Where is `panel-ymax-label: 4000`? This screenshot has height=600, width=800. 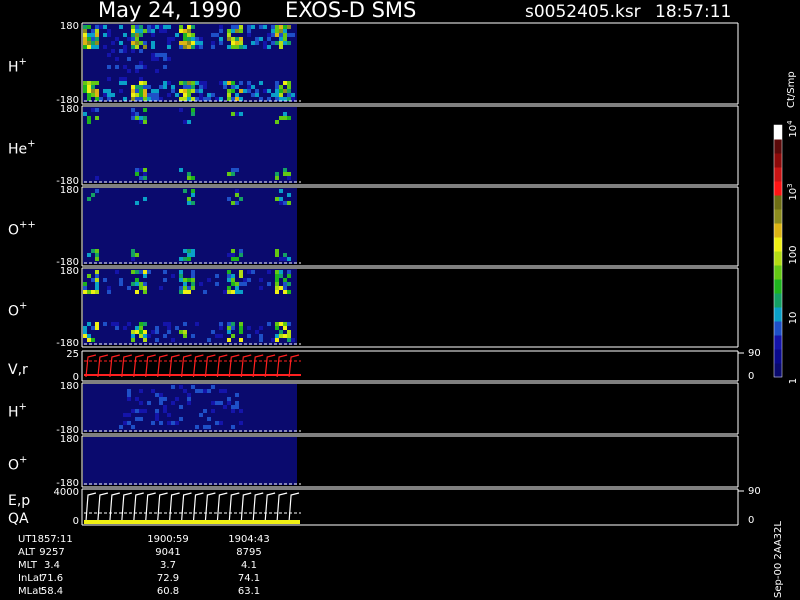
panel-ymax-label: 4000 is located at coordinates (66, 492).